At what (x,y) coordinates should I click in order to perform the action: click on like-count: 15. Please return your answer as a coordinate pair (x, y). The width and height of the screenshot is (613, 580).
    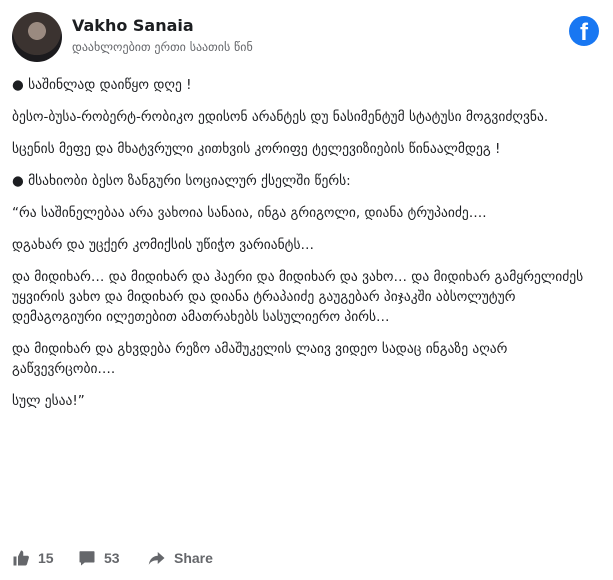
    Looking at the image, I should click on (46, 558).